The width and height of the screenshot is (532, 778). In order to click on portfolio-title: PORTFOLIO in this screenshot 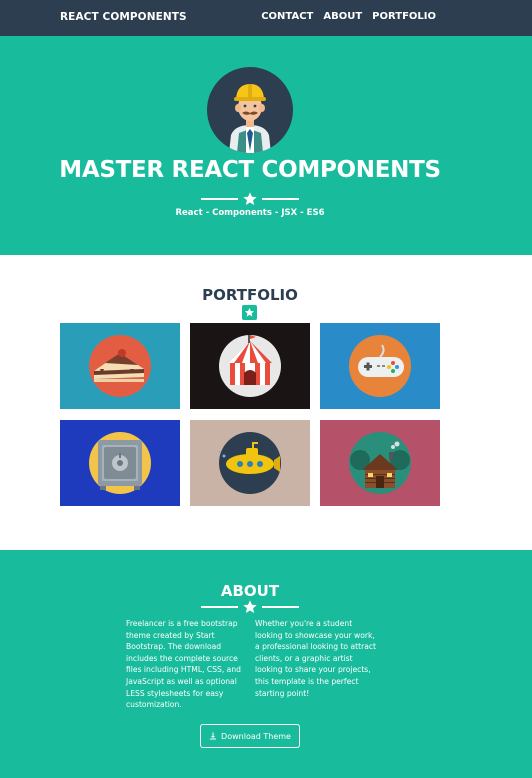, I will do `click(250, 295)`.